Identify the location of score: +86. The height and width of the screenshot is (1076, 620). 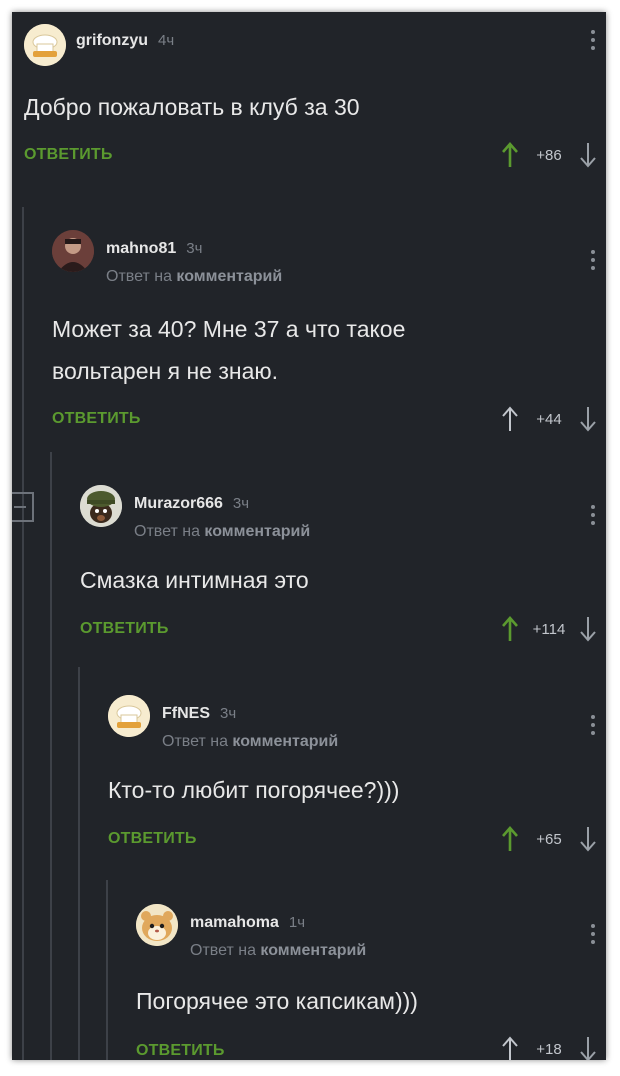
(549, 155).